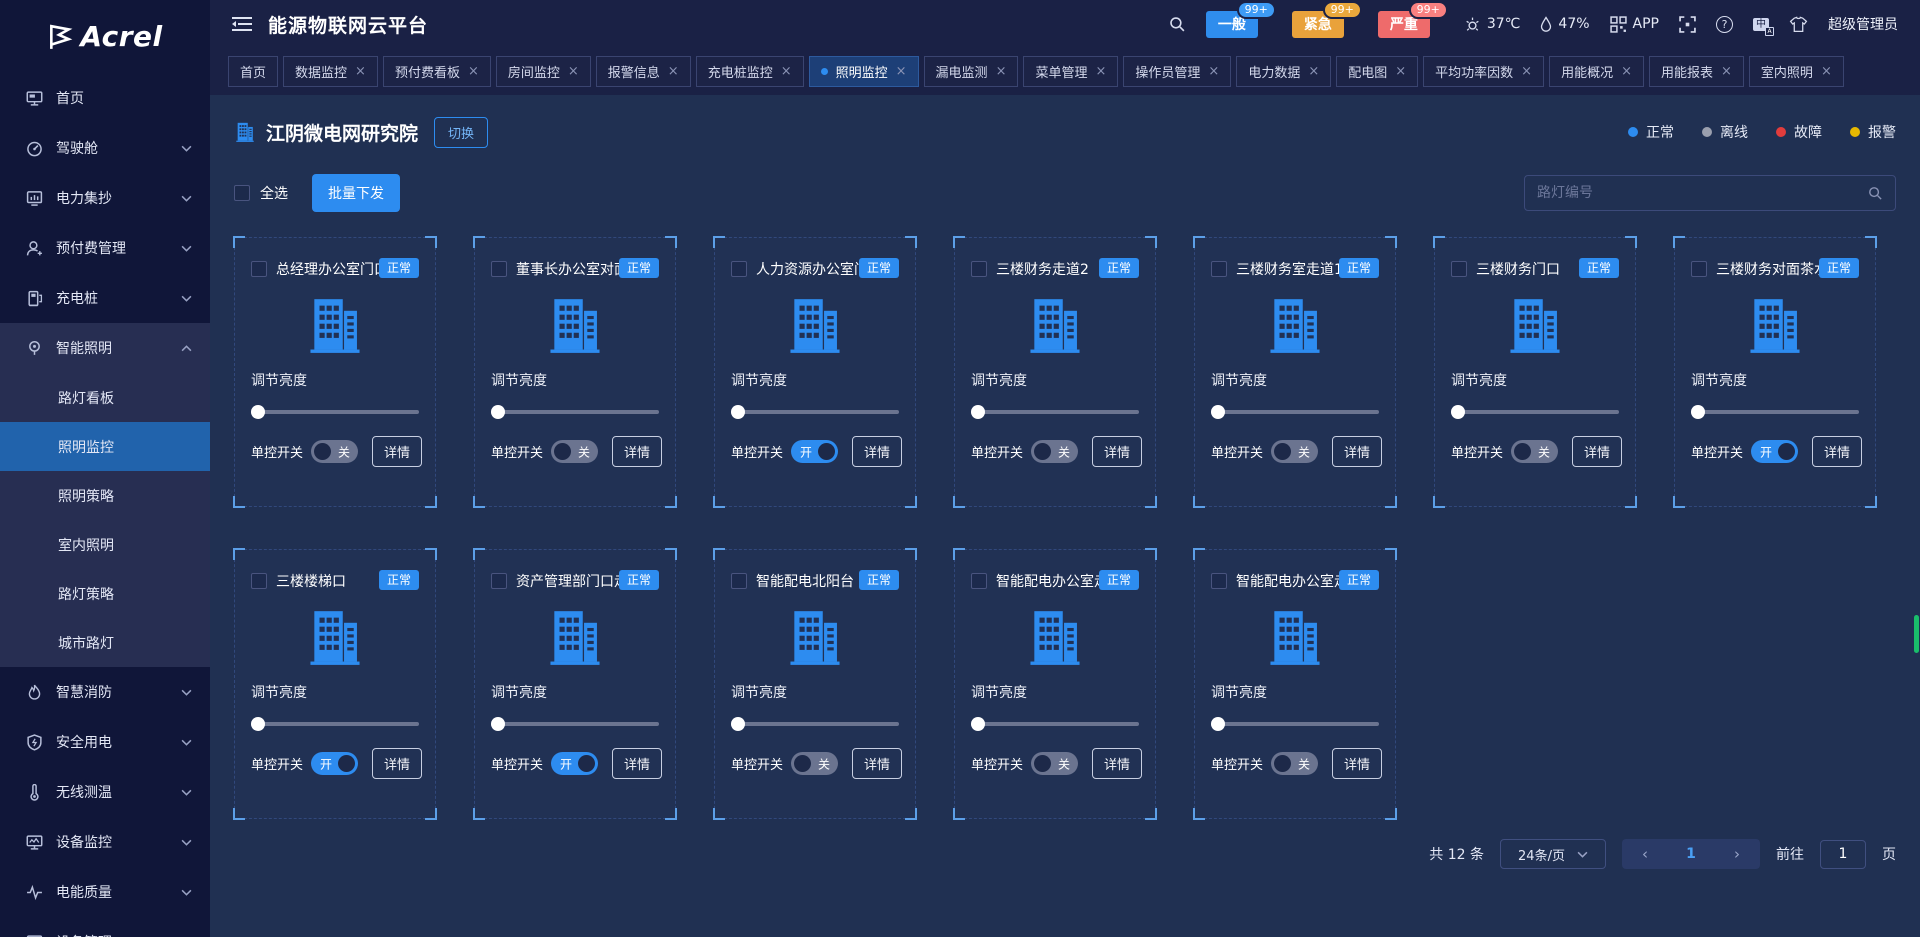  I want to click on tab-prepaid-board: 预付费看板 ×, so click(436, 71).